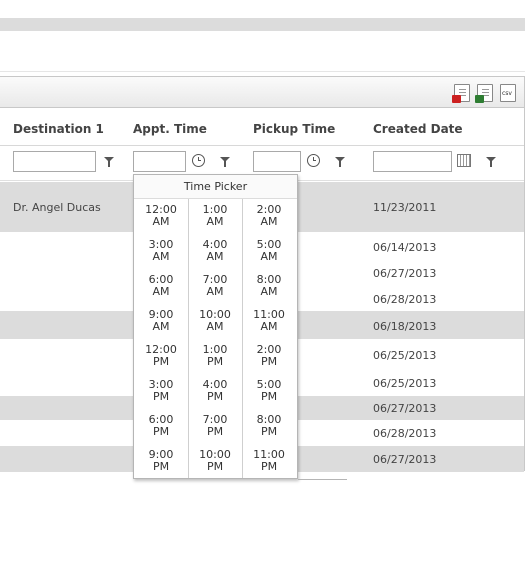  What do you see at coordinates (322, 479) in the screenshot?
I see `picker-shadow-edge` at bounding box center [322, 479].